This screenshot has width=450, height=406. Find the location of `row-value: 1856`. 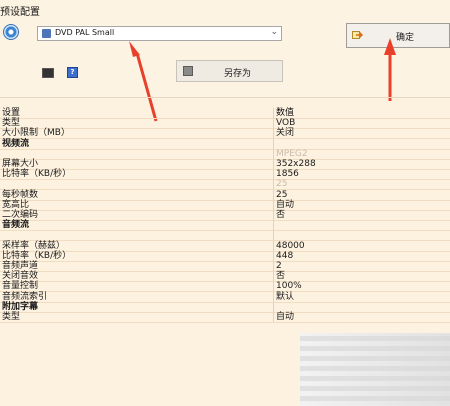

row-value: 1856 is located at coordinates (287, 174).